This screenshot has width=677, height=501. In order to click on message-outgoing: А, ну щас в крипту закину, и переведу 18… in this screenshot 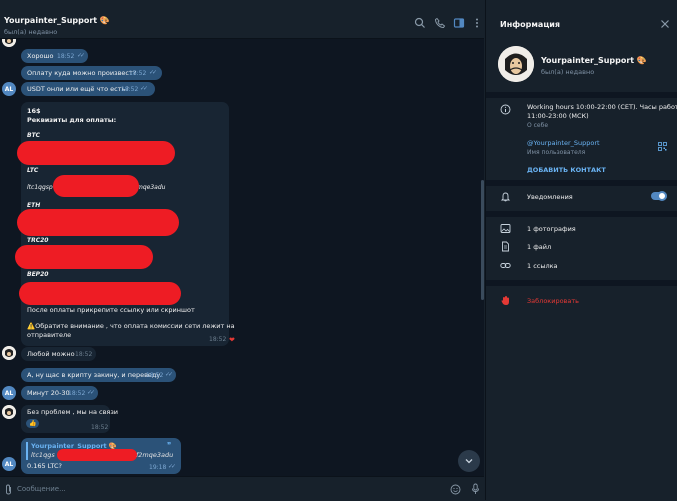, I will do `click(98, 375)`.